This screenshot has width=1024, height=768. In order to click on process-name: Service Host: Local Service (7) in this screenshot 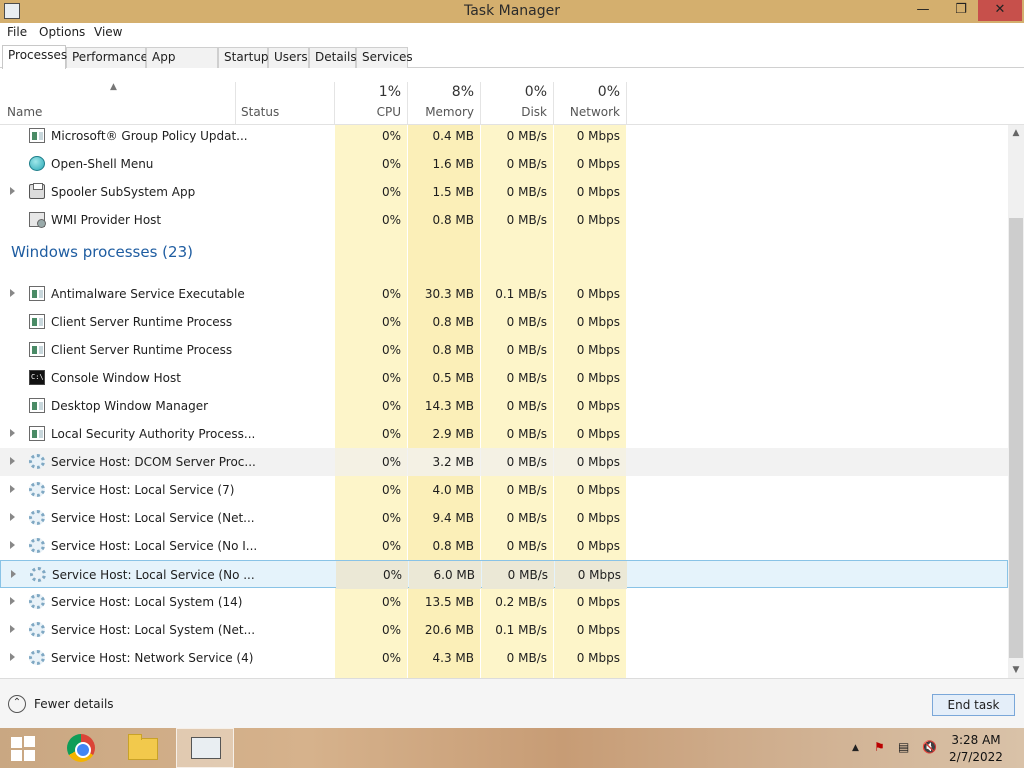, I will do `click(143, 490)`.